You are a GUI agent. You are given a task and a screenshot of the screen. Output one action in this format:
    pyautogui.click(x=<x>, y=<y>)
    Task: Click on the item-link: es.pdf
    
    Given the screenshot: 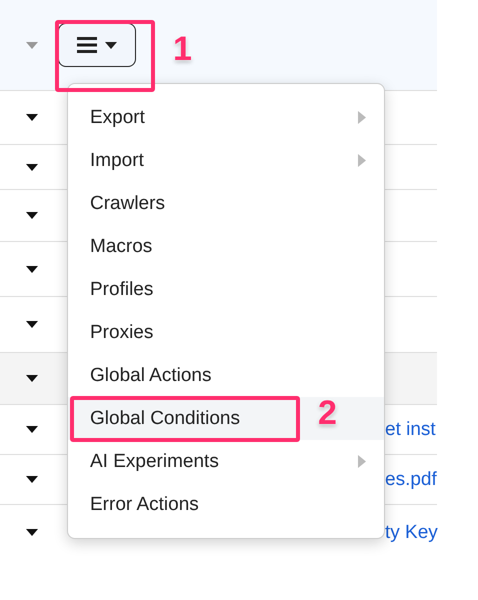 What is the action you would take?
    pyautogui.click(x=411, y=479)
    